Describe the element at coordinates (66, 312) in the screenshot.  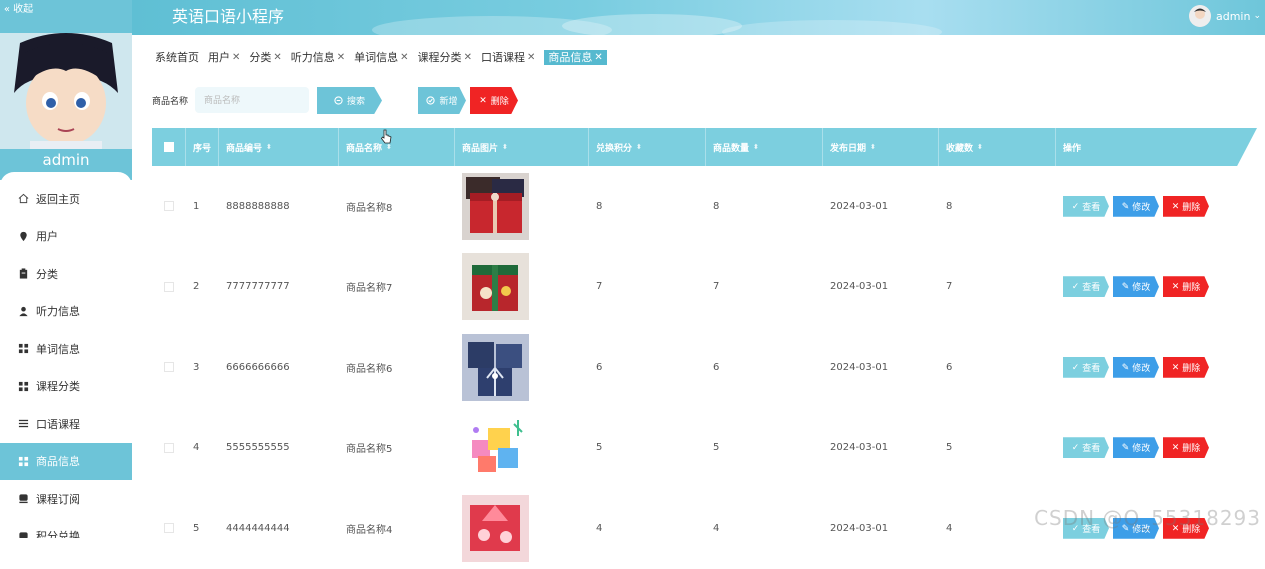
I see `sidebar-item-listening: 听力信息` at that location.